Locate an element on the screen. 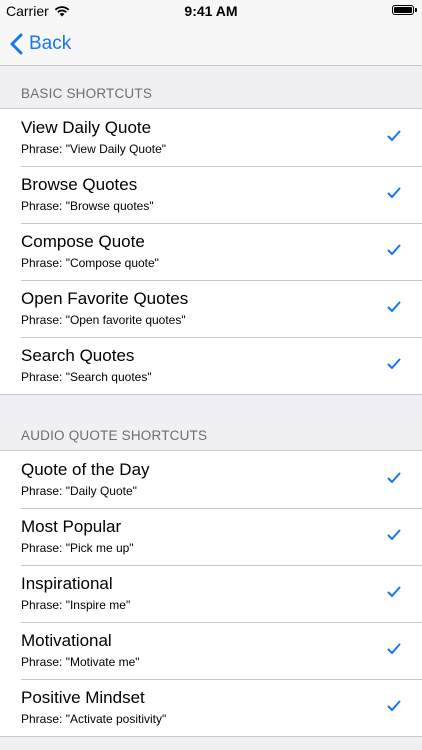 The image size is (422, 750). section-header-audio-quote-shortcuts: AUDIO QUOTE SHORTCUTS is located at coordinates (114, 435).